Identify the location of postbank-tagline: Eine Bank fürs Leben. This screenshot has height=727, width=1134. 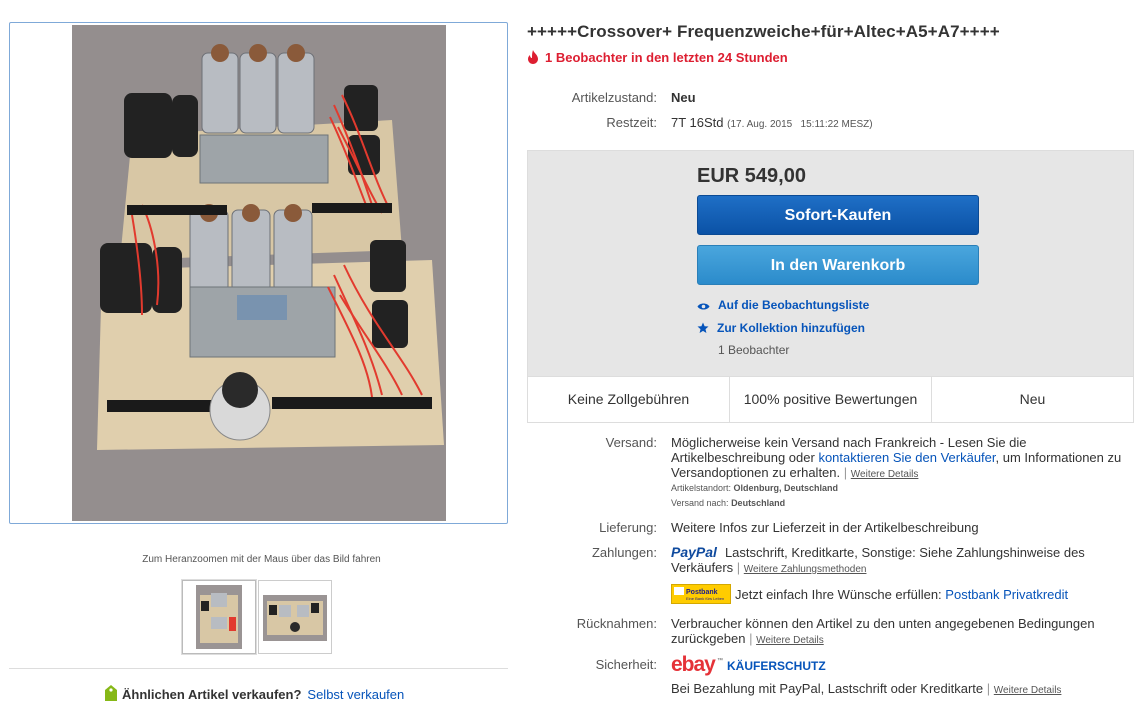
(705, 598).